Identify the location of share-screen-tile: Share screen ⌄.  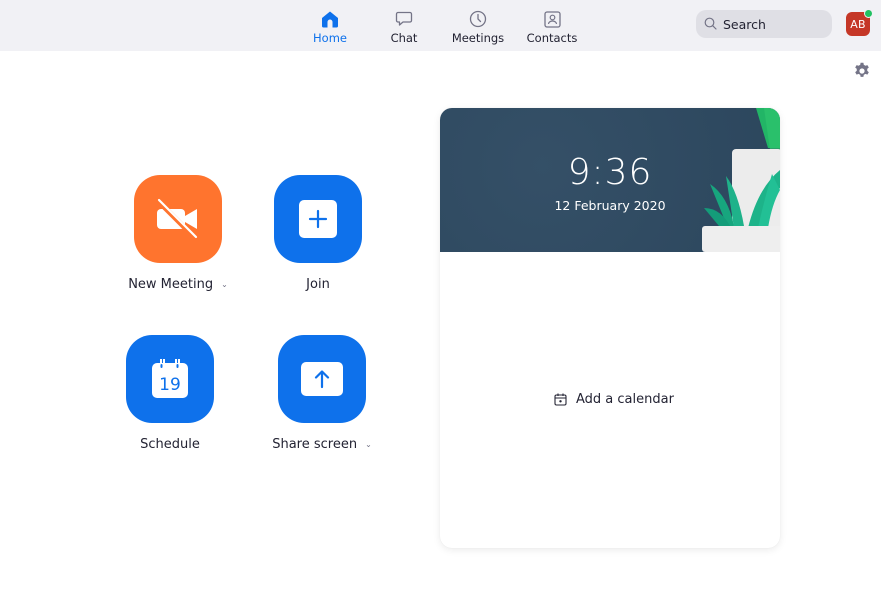
(322, 393).